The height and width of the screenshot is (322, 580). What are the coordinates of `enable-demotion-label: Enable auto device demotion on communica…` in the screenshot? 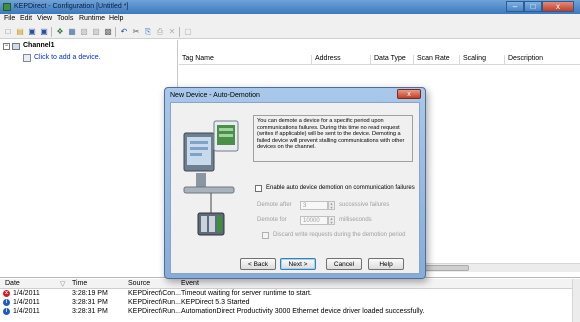 It's located at (340, 188).